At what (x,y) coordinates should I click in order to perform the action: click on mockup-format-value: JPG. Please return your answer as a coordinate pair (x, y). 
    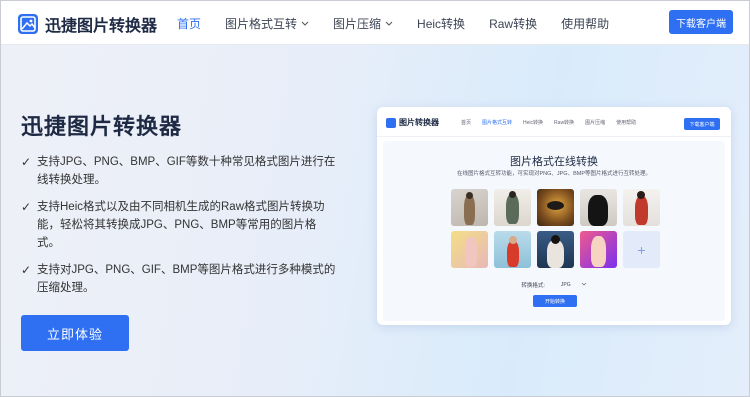
    Looking at the image, I should click on (565, 285).